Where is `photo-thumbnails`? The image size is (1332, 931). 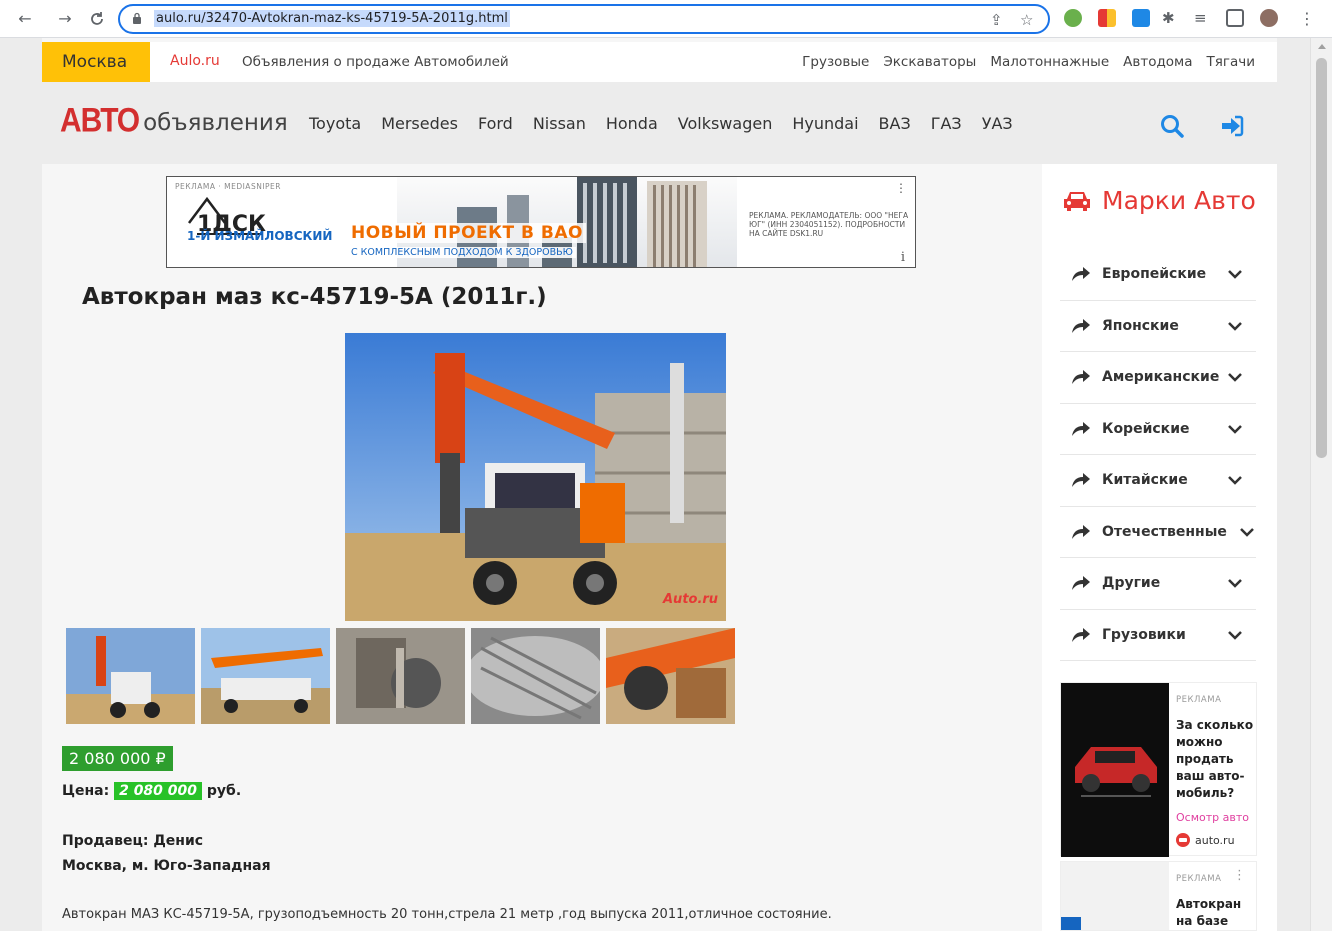 photo-thumbnails is located at coordinates (400, 676).